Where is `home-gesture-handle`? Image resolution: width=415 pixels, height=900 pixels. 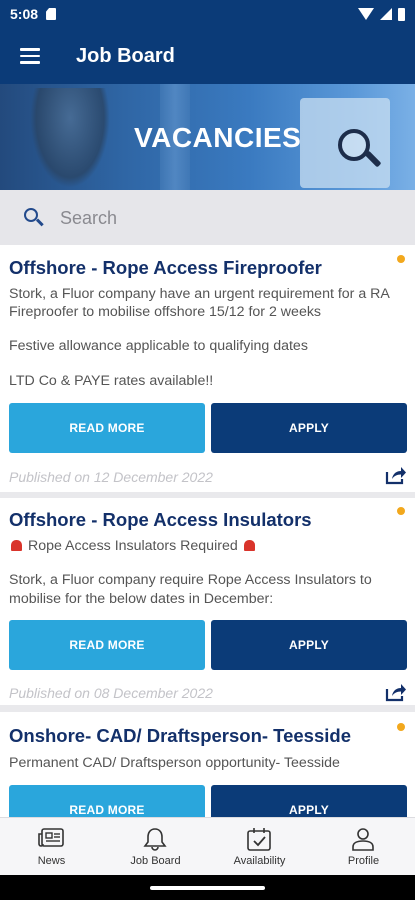
home-gesture-handle is located at coordinates (207, 888).